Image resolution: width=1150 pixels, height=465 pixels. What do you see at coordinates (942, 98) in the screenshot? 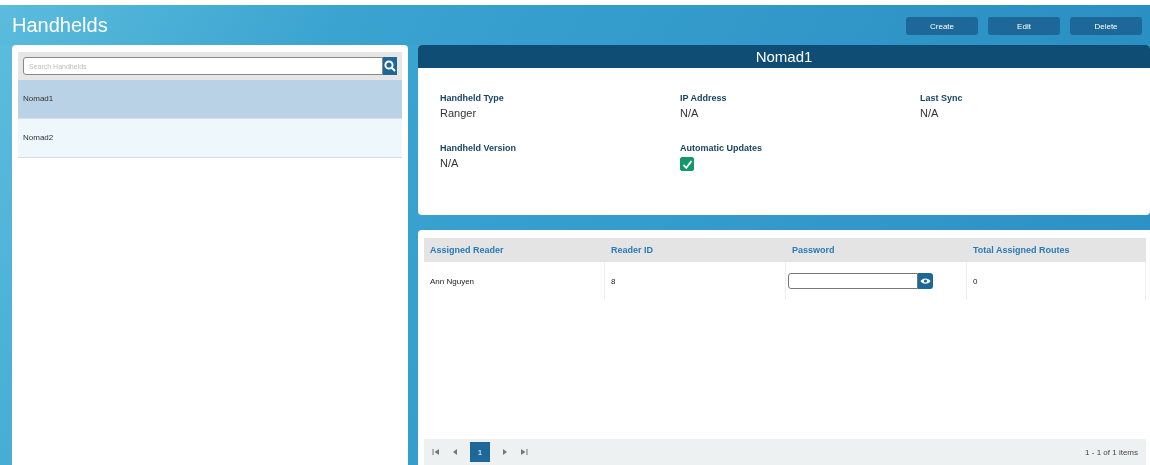
I see `field-label: Last Sync` at bounding box center [942, 98].